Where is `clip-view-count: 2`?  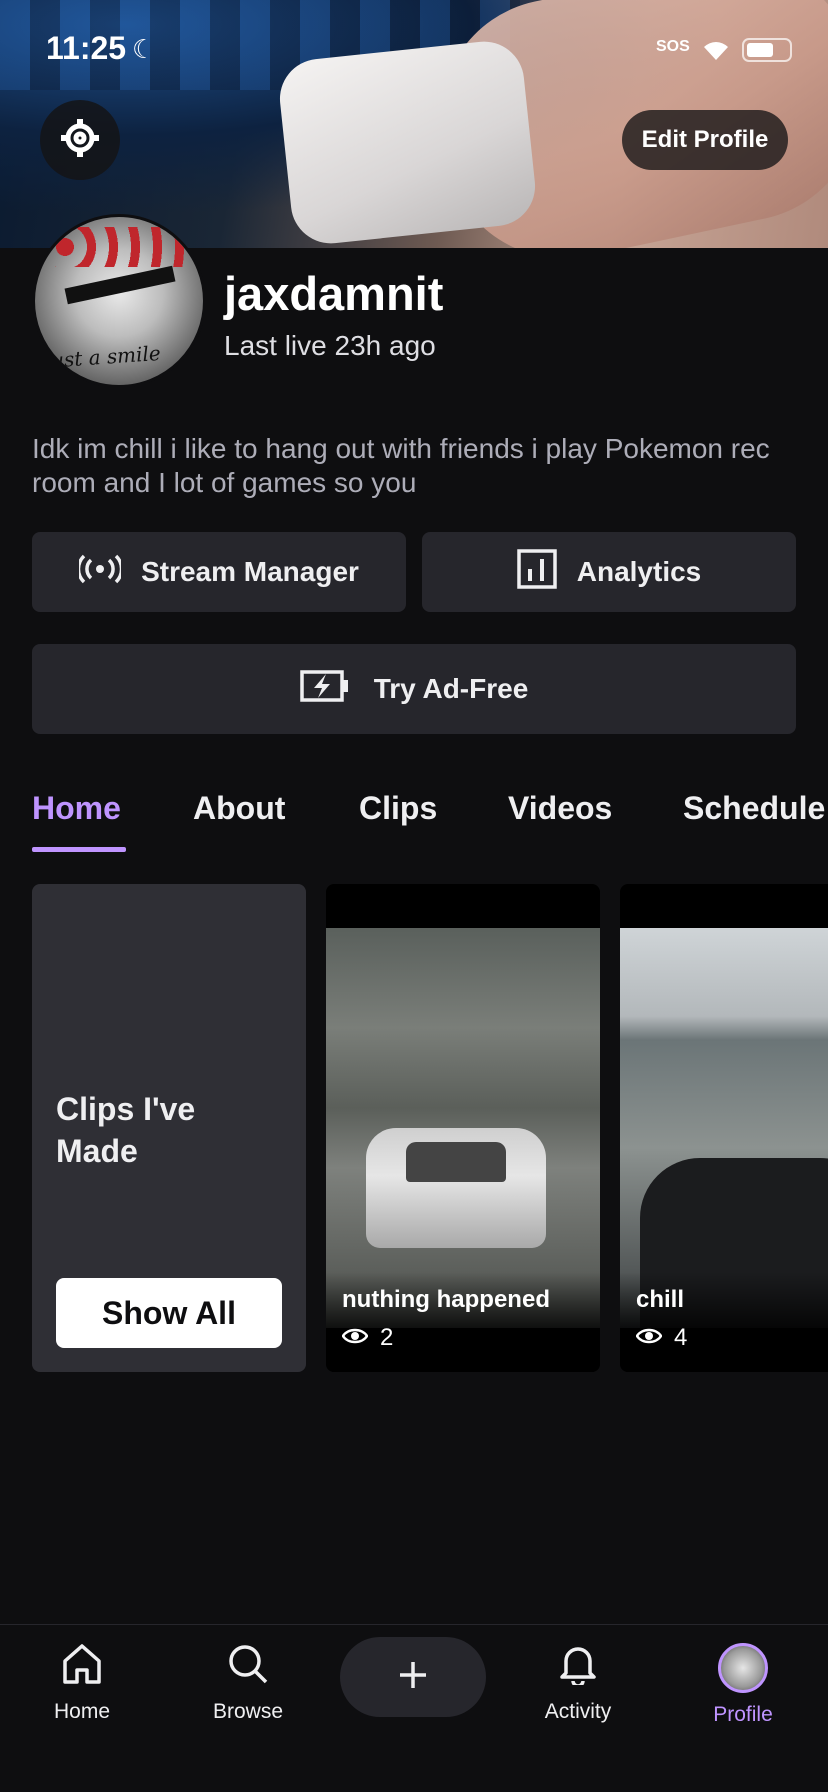
clip-view-count: 2 is located at coordinates (387, 1337).